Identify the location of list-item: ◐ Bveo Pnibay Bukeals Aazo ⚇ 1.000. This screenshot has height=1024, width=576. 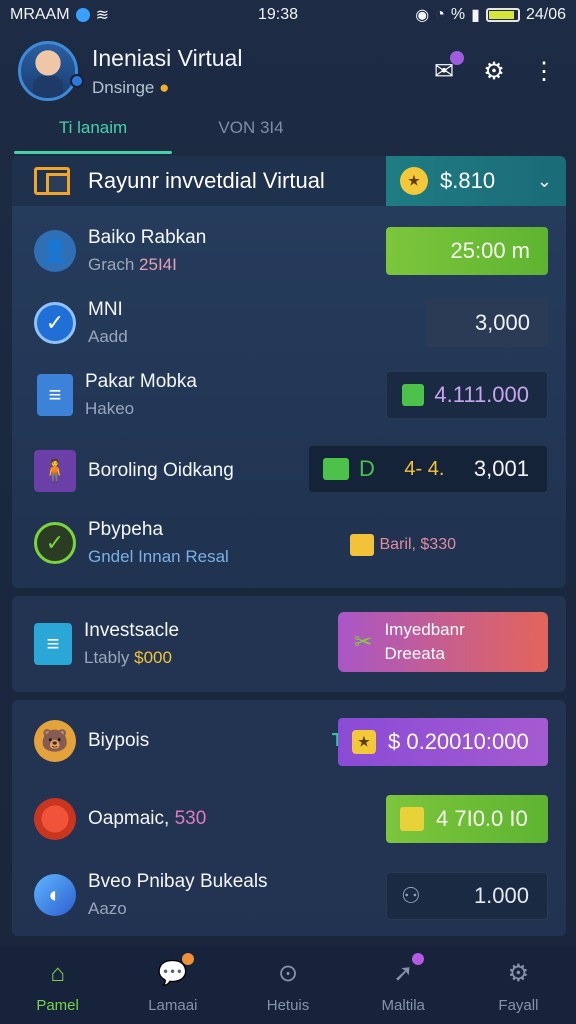
(289, 895).